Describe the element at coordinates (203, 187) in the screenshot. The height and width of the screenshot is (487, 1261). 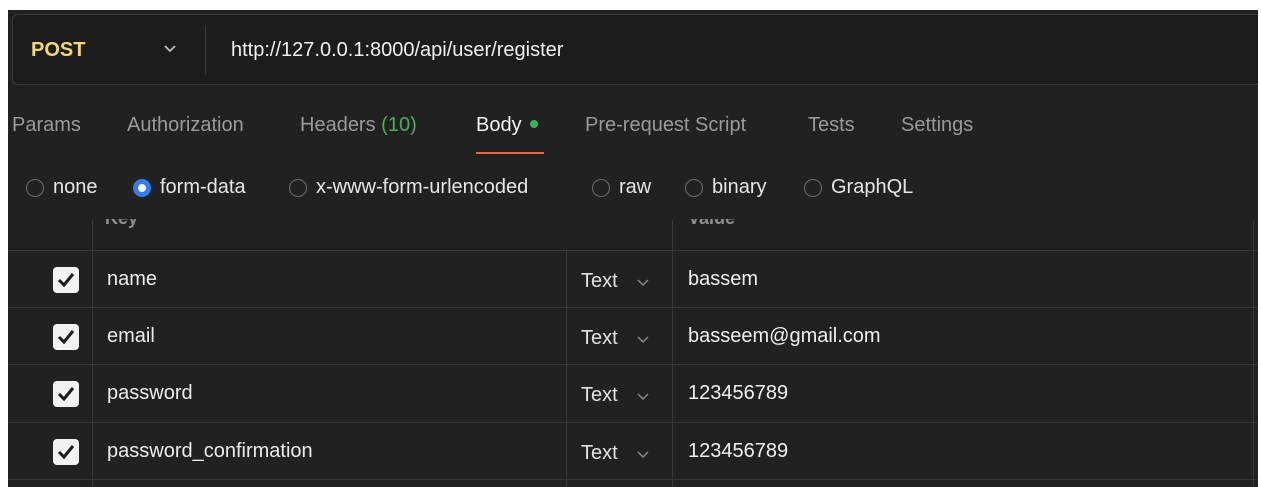
I see `body-type-form-data-label: form-data` at that location.